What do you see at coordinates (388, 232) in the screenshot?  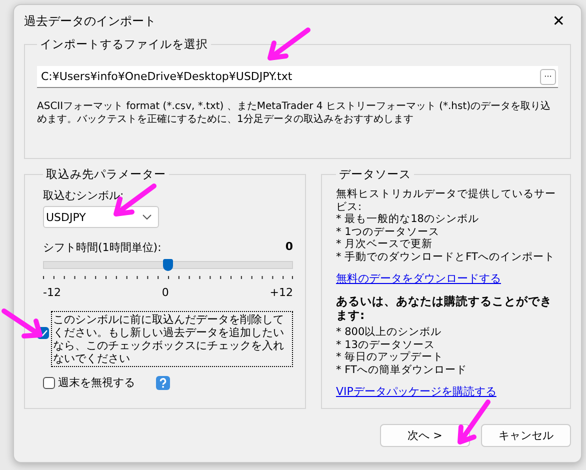 I see `list-item: * 1つのデータソース` at bounding box center [388, 232].